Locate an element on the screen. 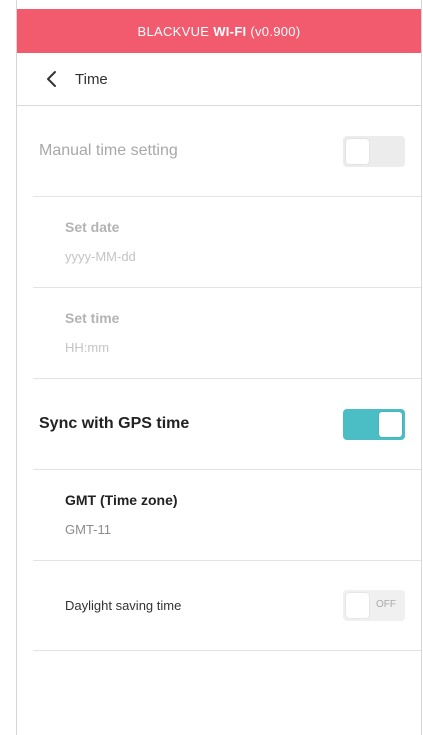 The width and height of the screenshot is (423, 735). timezone-label: GMT (Time zone) is located at coordinates (121, 500).